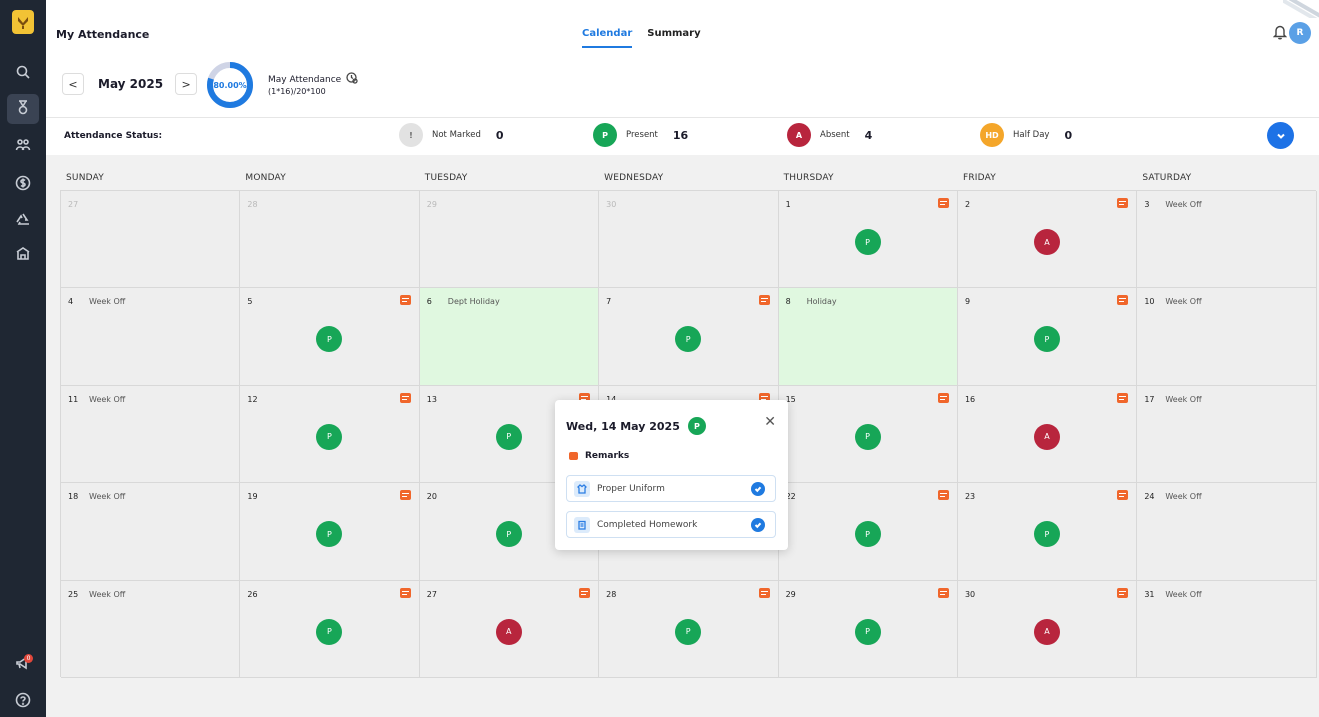  I want to click on calendar-day-cell: 31 Week Off, so click(1227, 629).